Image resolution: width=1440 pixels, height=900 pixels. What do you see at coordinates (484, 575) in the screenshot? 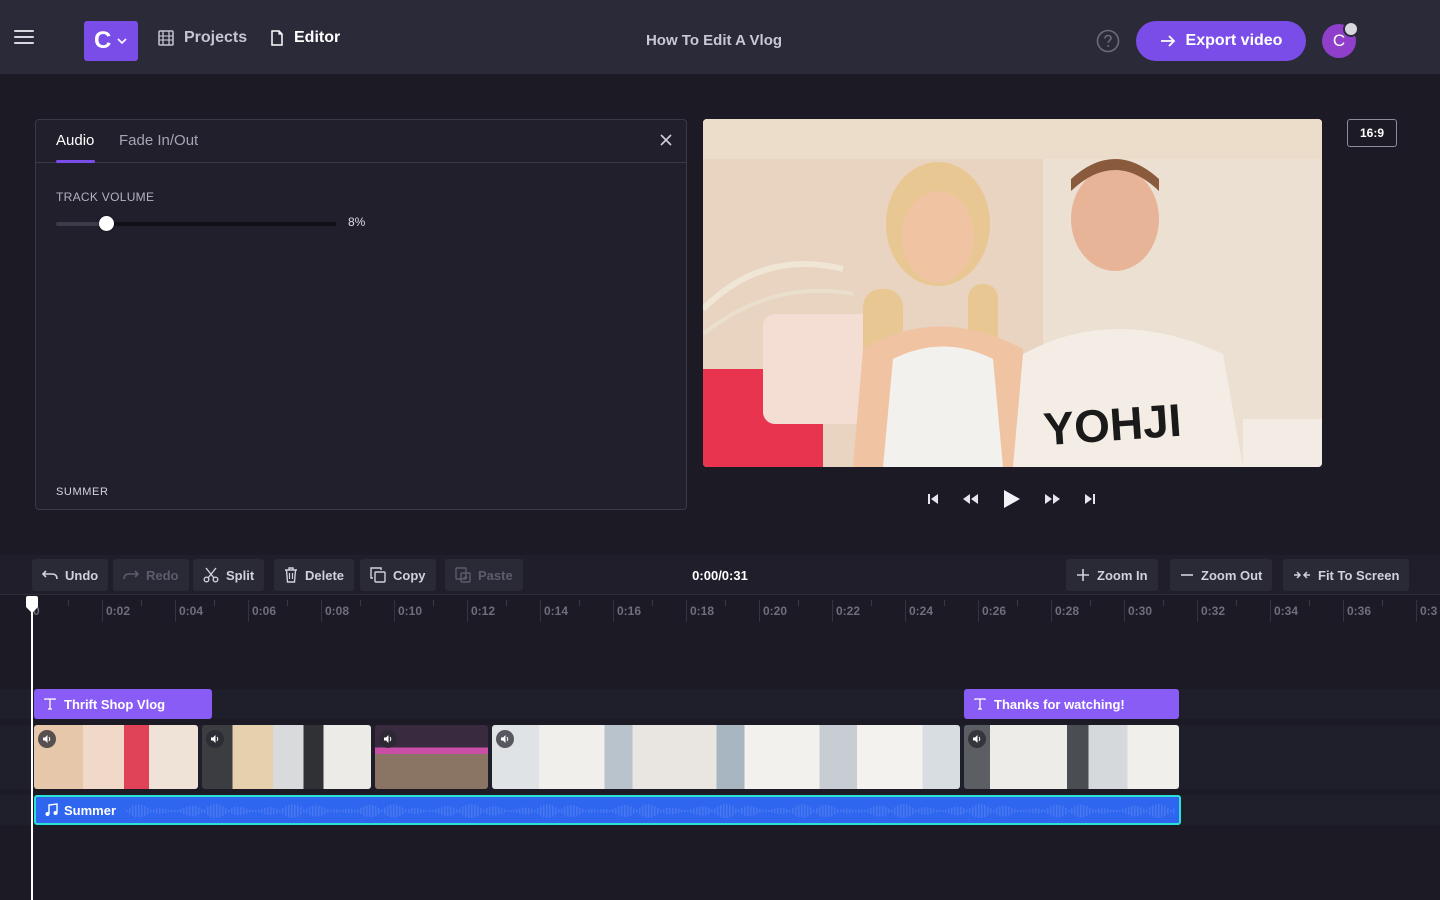
I see `paste-button: Paste` at bounding box center [484, 575].